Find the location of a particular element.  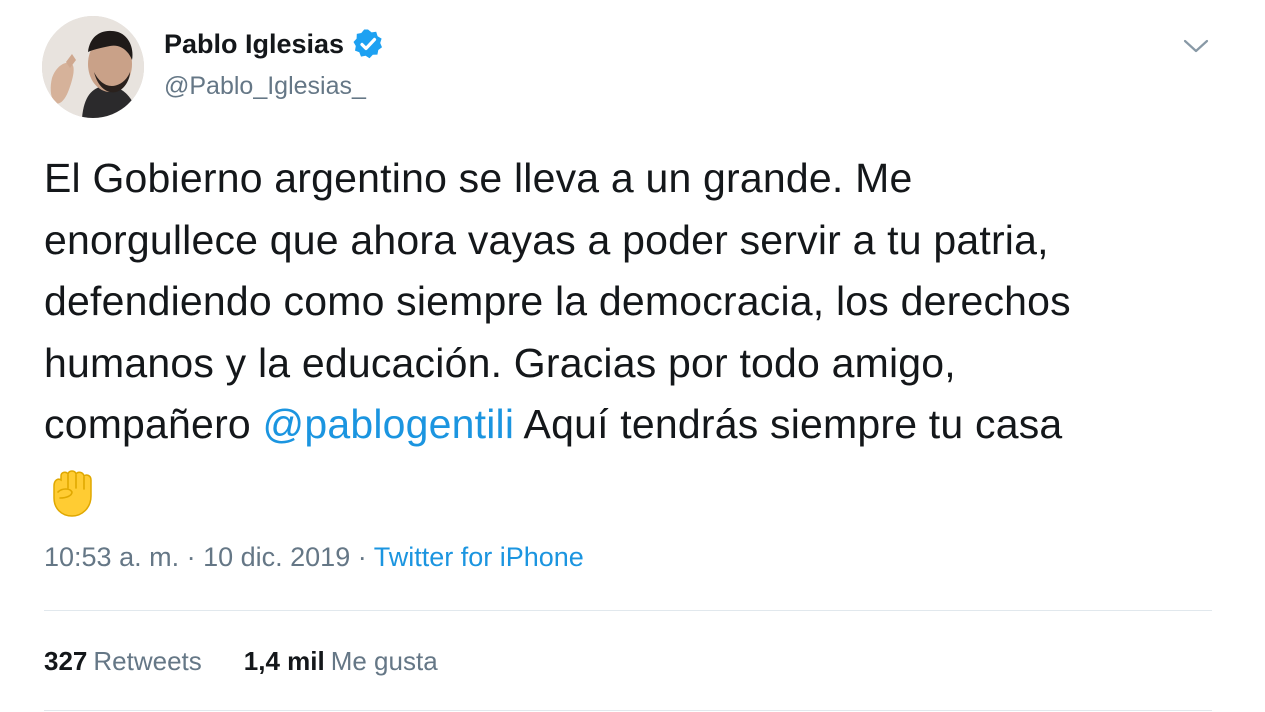

likes-count: 1,4 mil is located at coordinates (284, 661).